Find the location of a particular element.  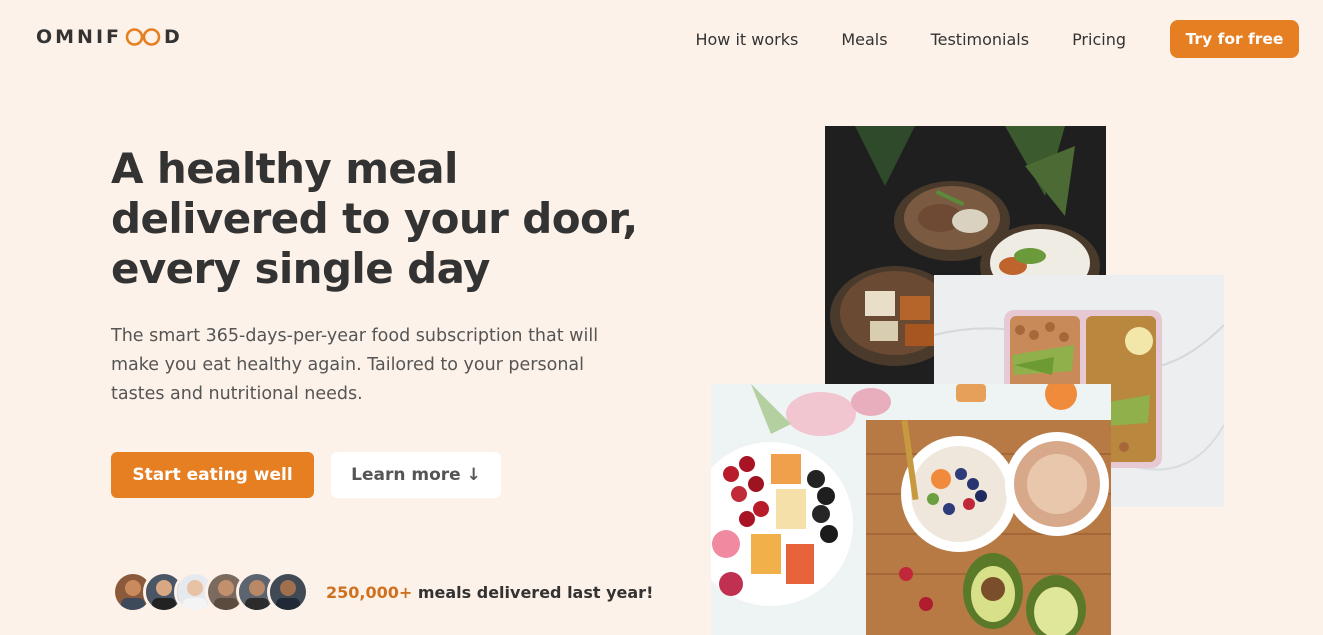

nav-link-pricing: Pricing is located at coordinates (1099, 39).